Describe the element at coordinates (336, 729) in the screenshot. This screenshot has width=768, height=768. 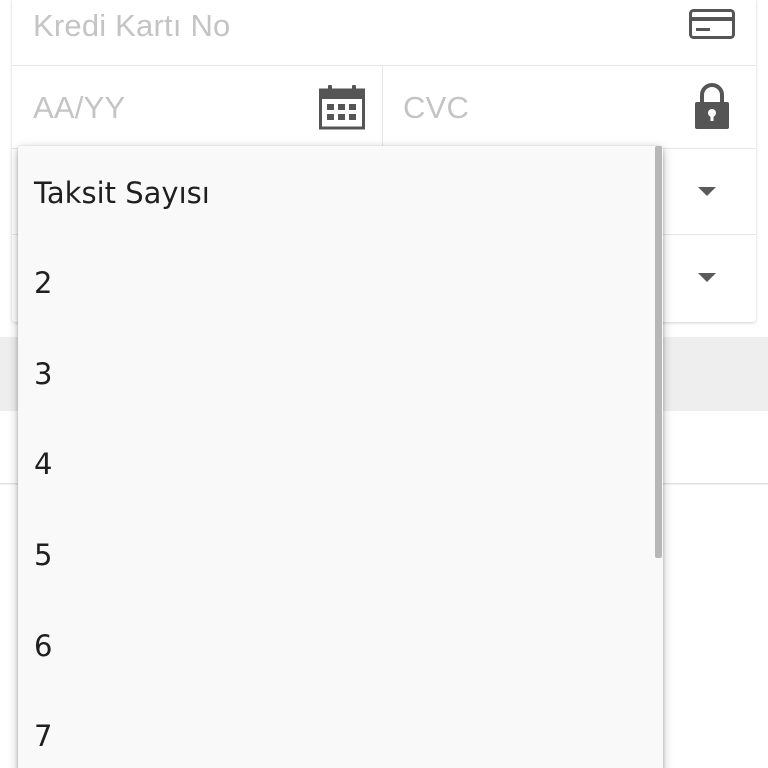
I see `dropdown-option: 7` at that location.